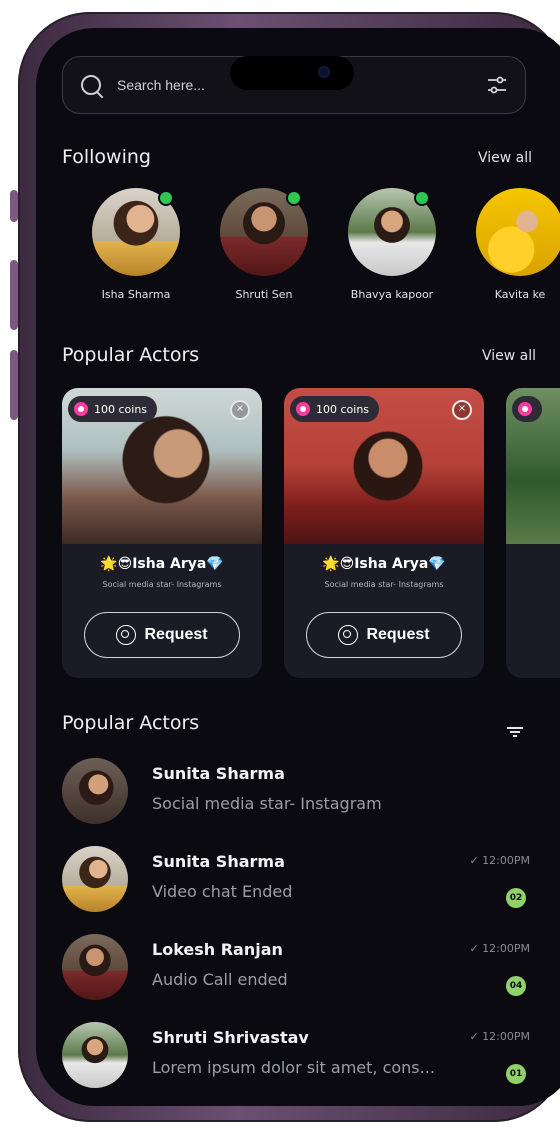 The width and height of the screenshot is (560, 1134). I want to click on following-name: Isha Sharma, so click(136, 294).